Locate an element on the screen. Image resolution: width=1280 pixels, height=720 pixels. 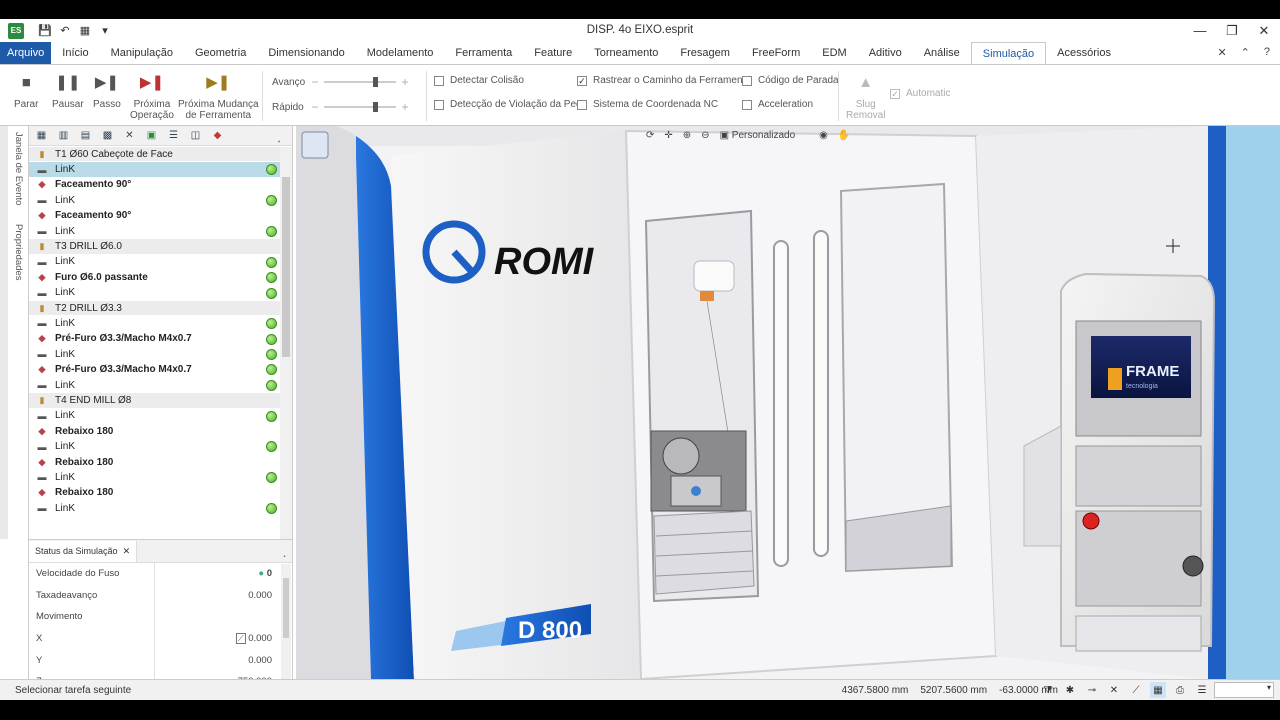
nc-coords-checkbox: Sistema de Coordenada NC is located at coordinates (647, 104).